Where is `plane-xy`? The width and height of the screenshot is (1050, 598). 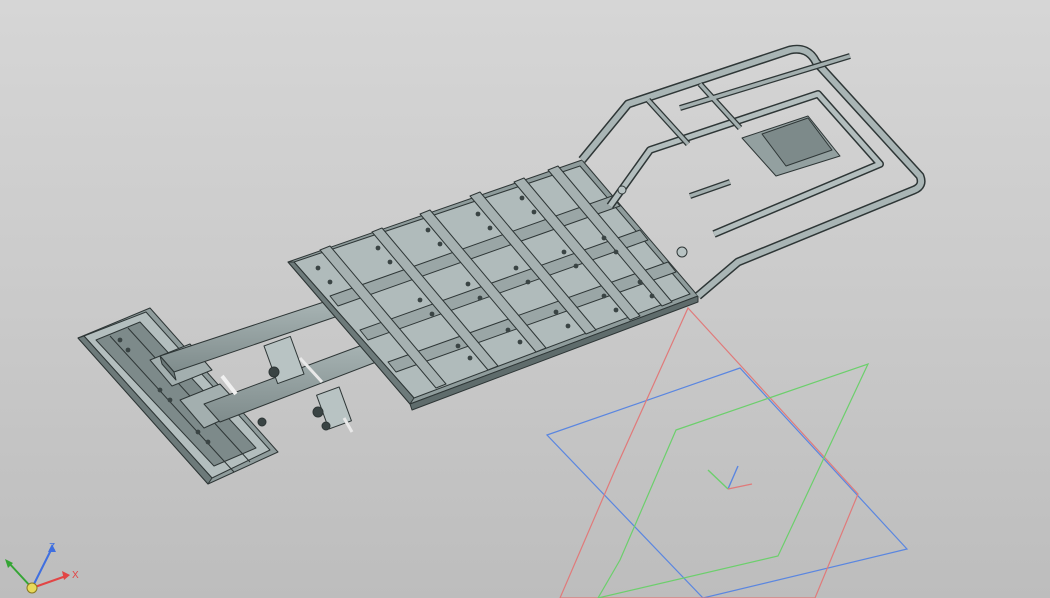
plane-xy is located at coordinates (727, 482).